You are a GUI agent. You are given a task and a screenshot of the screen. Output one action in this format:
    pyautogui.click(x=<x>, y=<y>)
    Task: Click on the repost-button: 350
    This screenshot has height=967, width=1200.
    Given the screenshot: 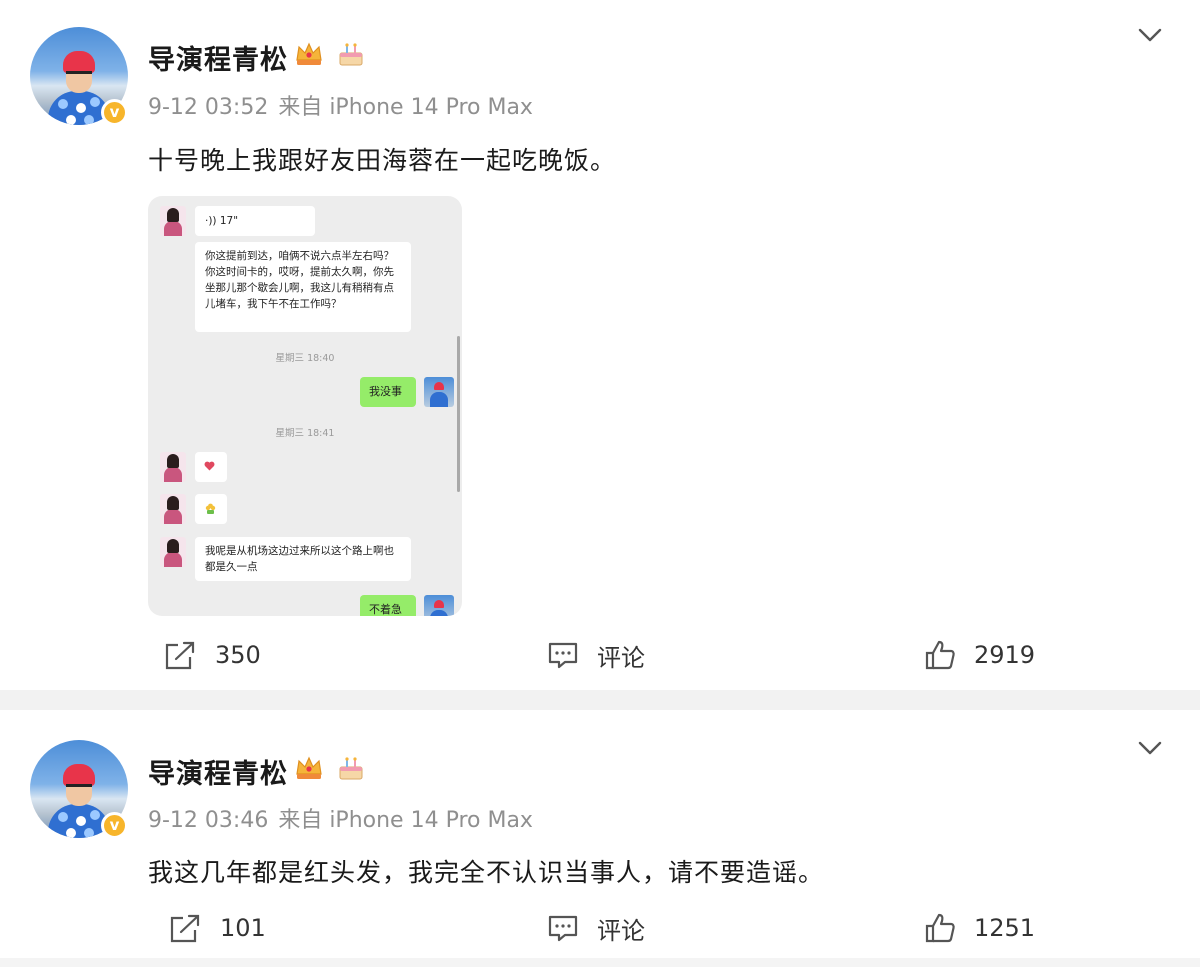 What is the action you would take?
    pyautogui.click(x=212, y=655)
    